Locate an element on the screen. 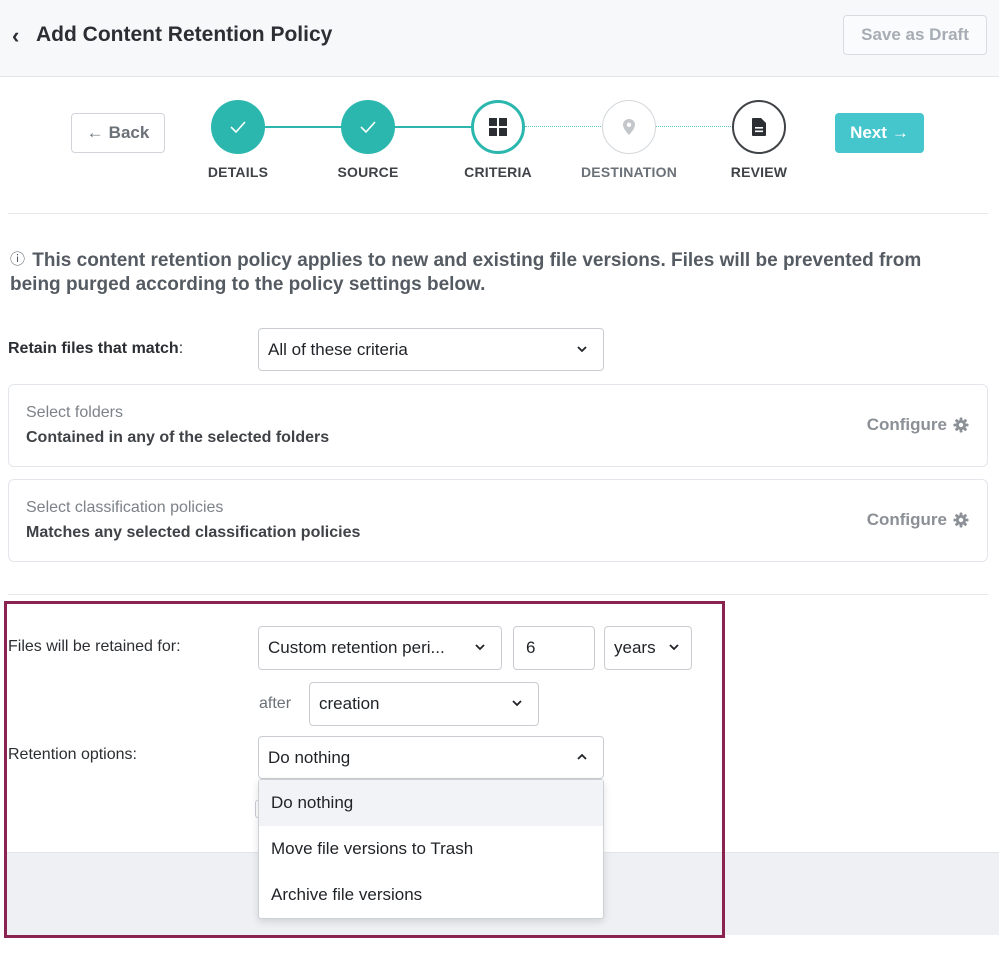 Image resolution: width=999 pixels, height=959 pixels. document-icon is located at coordinates (759, 127).